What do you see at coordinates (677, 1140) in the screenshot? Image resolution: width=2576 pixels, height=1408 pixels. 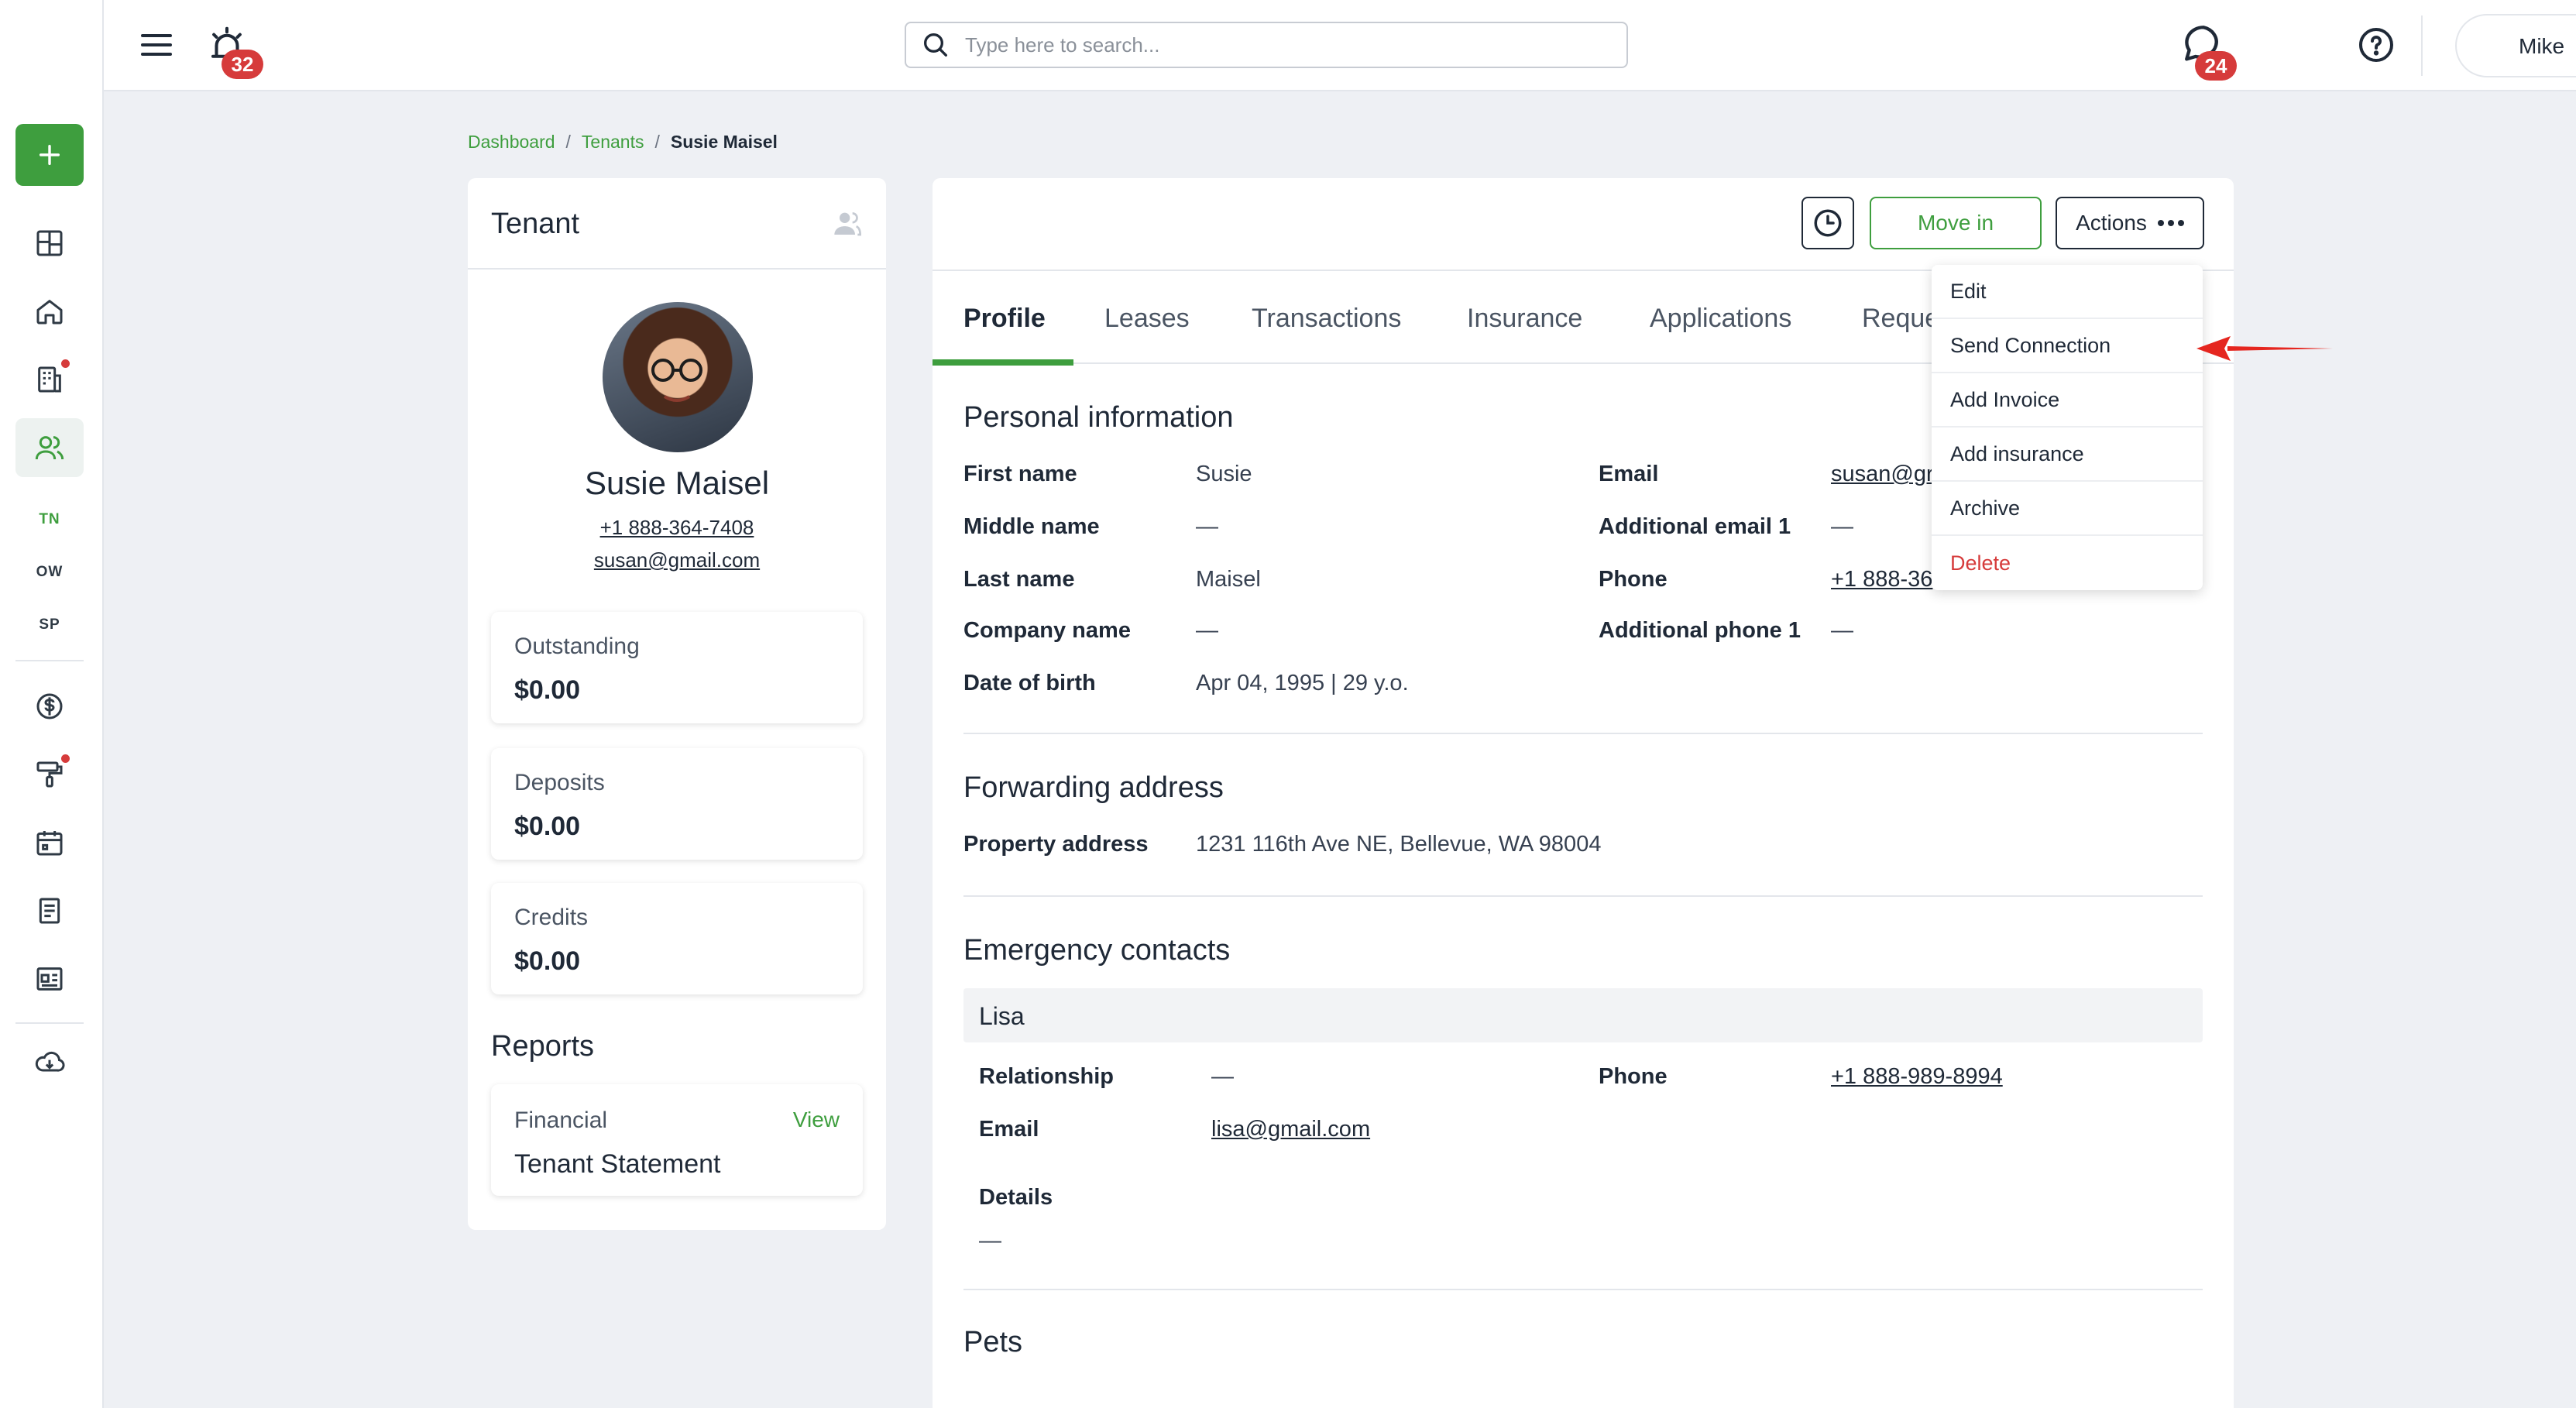 I see `report-card: Financial View Tenant Statement` at bounding box center [677, 1140].